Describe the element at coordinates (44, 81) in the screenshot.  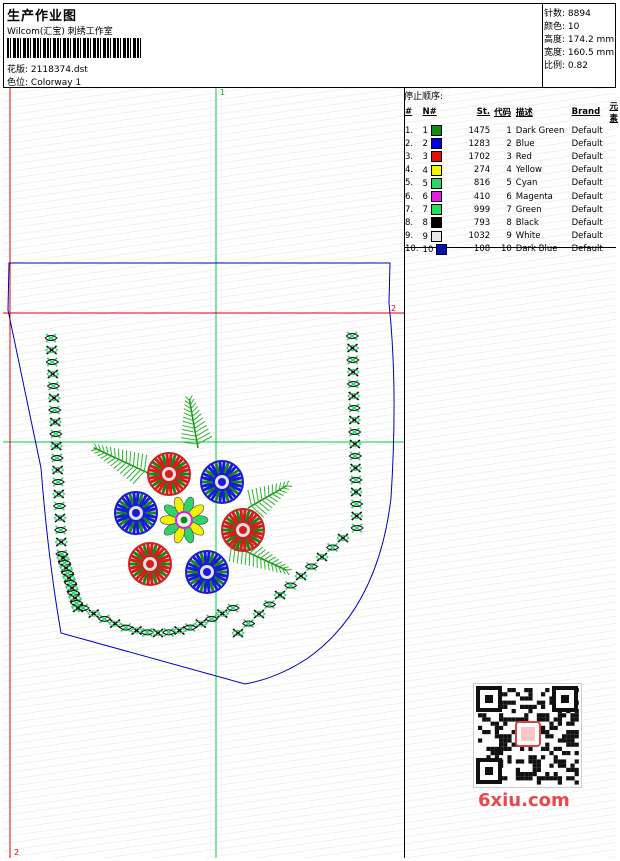
I see `colorway-row: 色位: Colorway 1` at that location.